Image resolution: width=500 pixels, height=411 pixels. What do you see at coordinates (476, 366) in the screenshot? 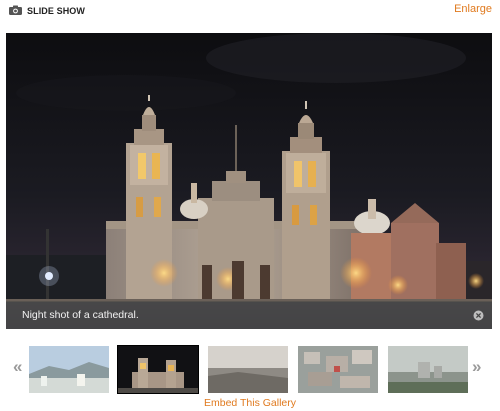
I see `next-arrow-icon: »` at bounding box center [476, 366].